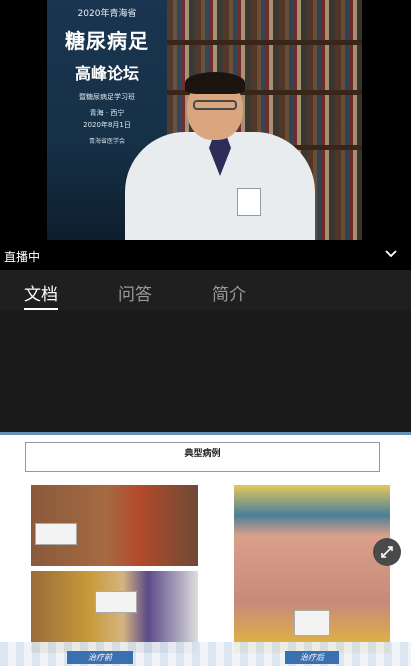 The width and height of the screenshot is (411, 666). Describe the element at coordinates (114, 525) in the screenshot. I see `case-photo-foot-side` at that location.